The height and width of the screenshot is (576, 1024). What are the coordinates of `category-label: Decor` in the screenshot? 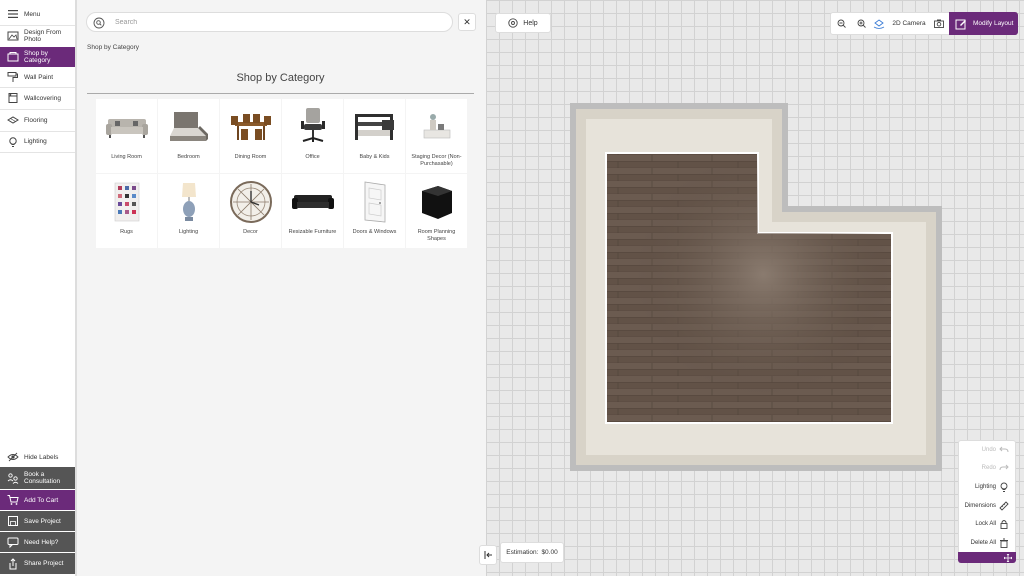 It's located at (250, 232).